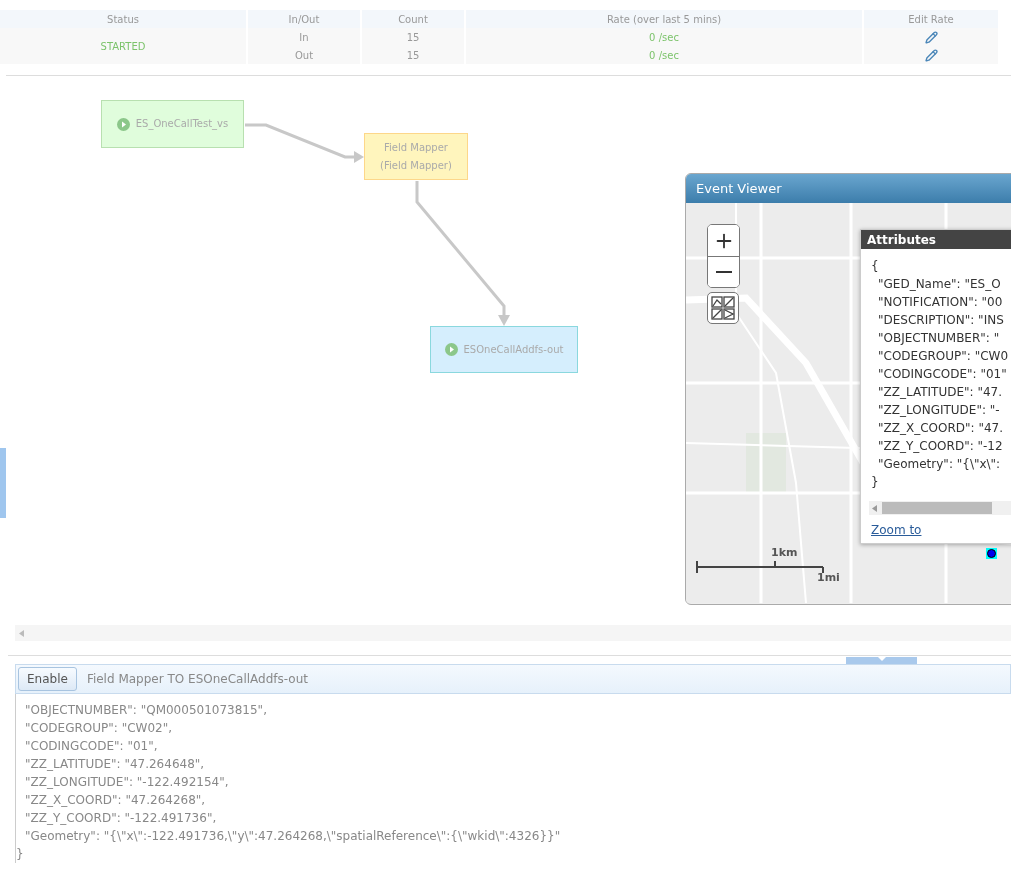 Image resolution: width=1011 pixels, height=869 pixels. What do you see at coordinates (121, 818) in the screenshot?
I see `log-line: "ZZ_Y_COORD": "-122.491736",` at bounding box center [121, 818].